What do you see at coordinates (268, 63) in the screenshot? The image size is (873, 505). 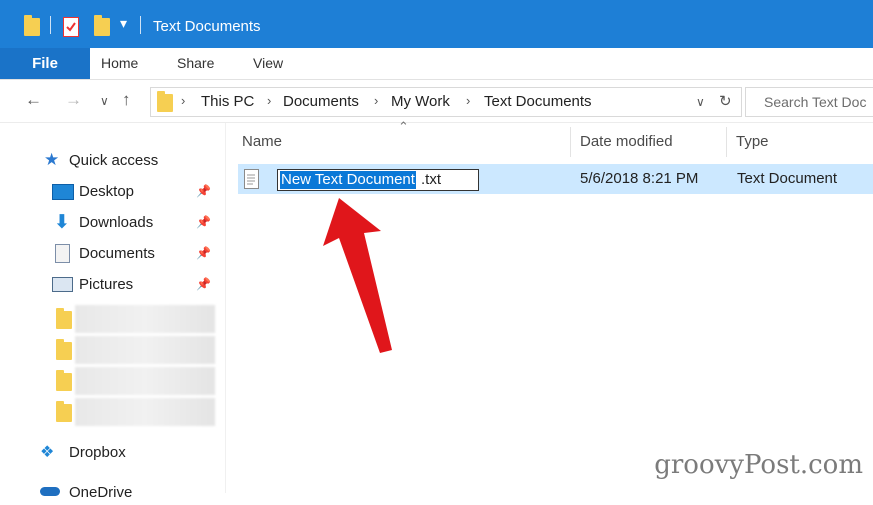 I see `tab-view: View` at bounding box center [268, 63].